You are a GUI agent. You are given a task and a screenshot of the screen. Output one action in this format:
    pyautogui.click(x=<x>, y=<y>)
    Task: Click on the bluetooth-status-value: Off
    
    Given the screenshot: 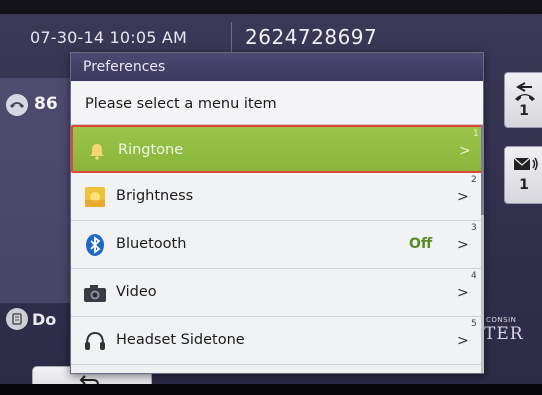 What is the action you would take?
    pyautogui.click(x=421, y=244)
    